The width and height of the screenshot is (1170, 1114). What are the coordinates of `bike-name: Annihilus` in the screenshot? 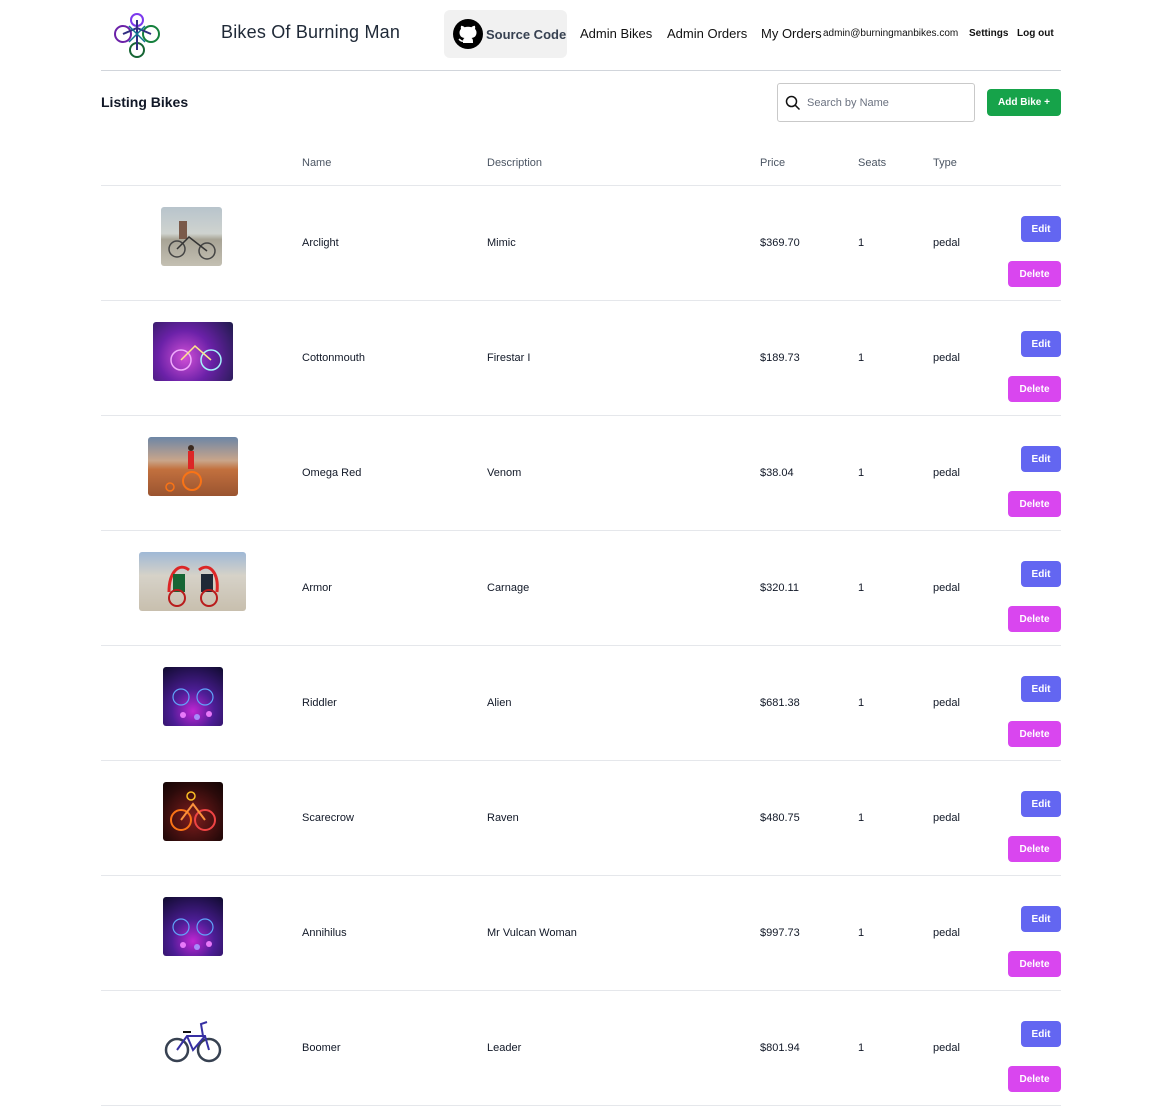 It's located at (324, 933).